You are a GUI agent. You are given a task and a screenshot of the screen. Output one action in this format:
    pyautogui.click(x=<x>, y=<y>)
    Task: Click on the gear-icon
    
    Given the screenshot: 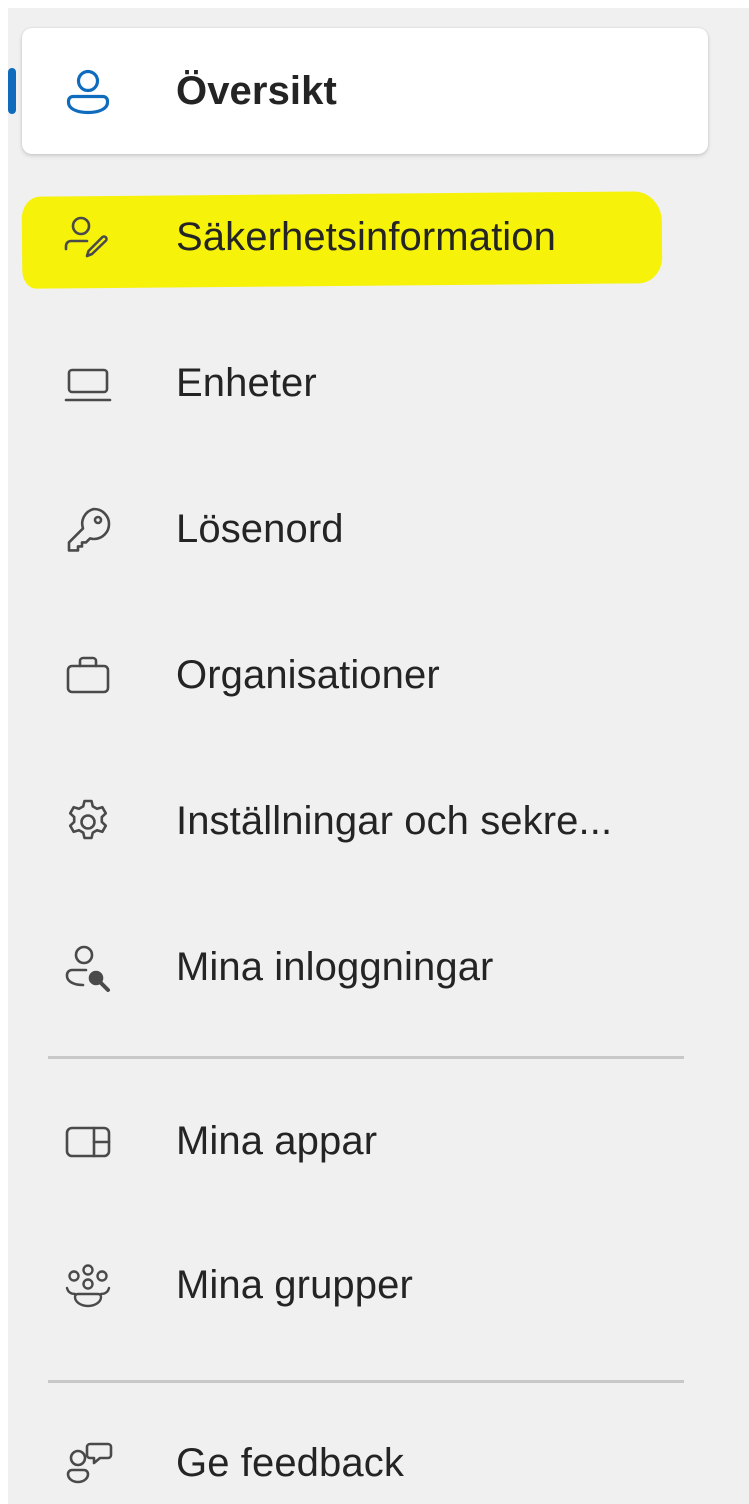 What is the action you would take?
    pyautogui.click(x=88, y=822)
    